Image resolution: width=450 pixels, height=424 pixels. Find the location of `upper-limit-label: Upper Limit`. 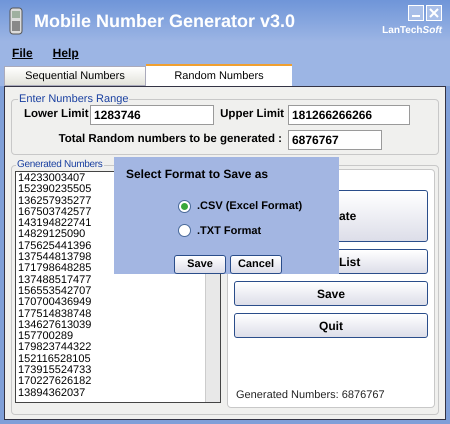

upper-limit-label: Upper Limit is located at coordinates (252, 114).